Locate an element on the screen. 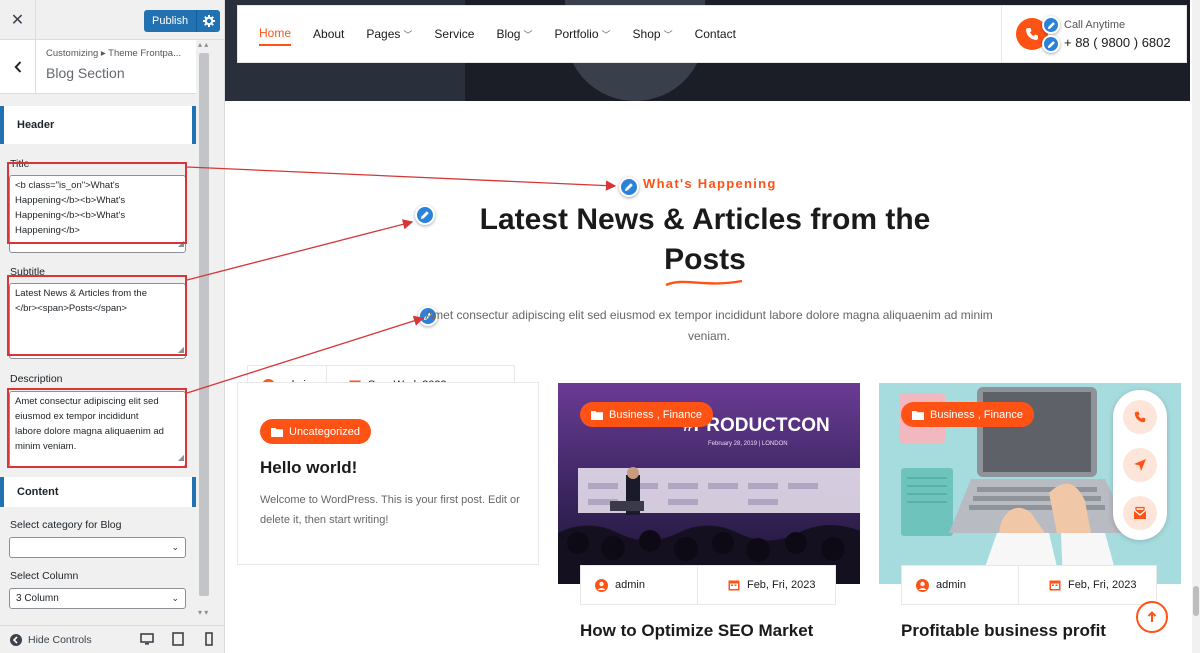 The width and height of the screenshot is (1200, 653). publish-button: Publish is located at coordinates (182, 21).